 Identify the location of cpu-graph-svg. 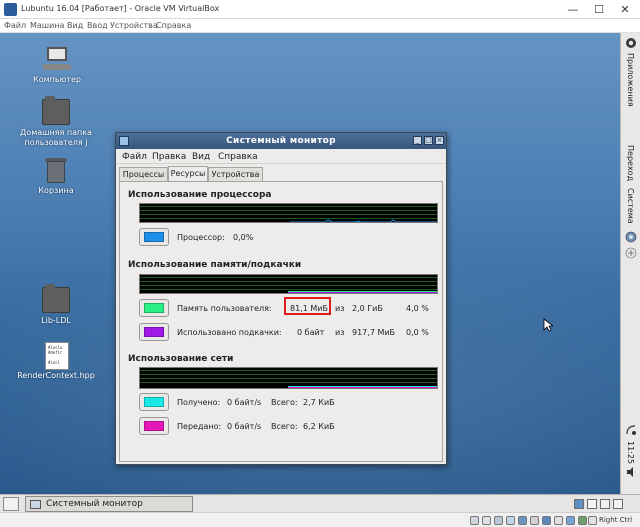
(288, 214).